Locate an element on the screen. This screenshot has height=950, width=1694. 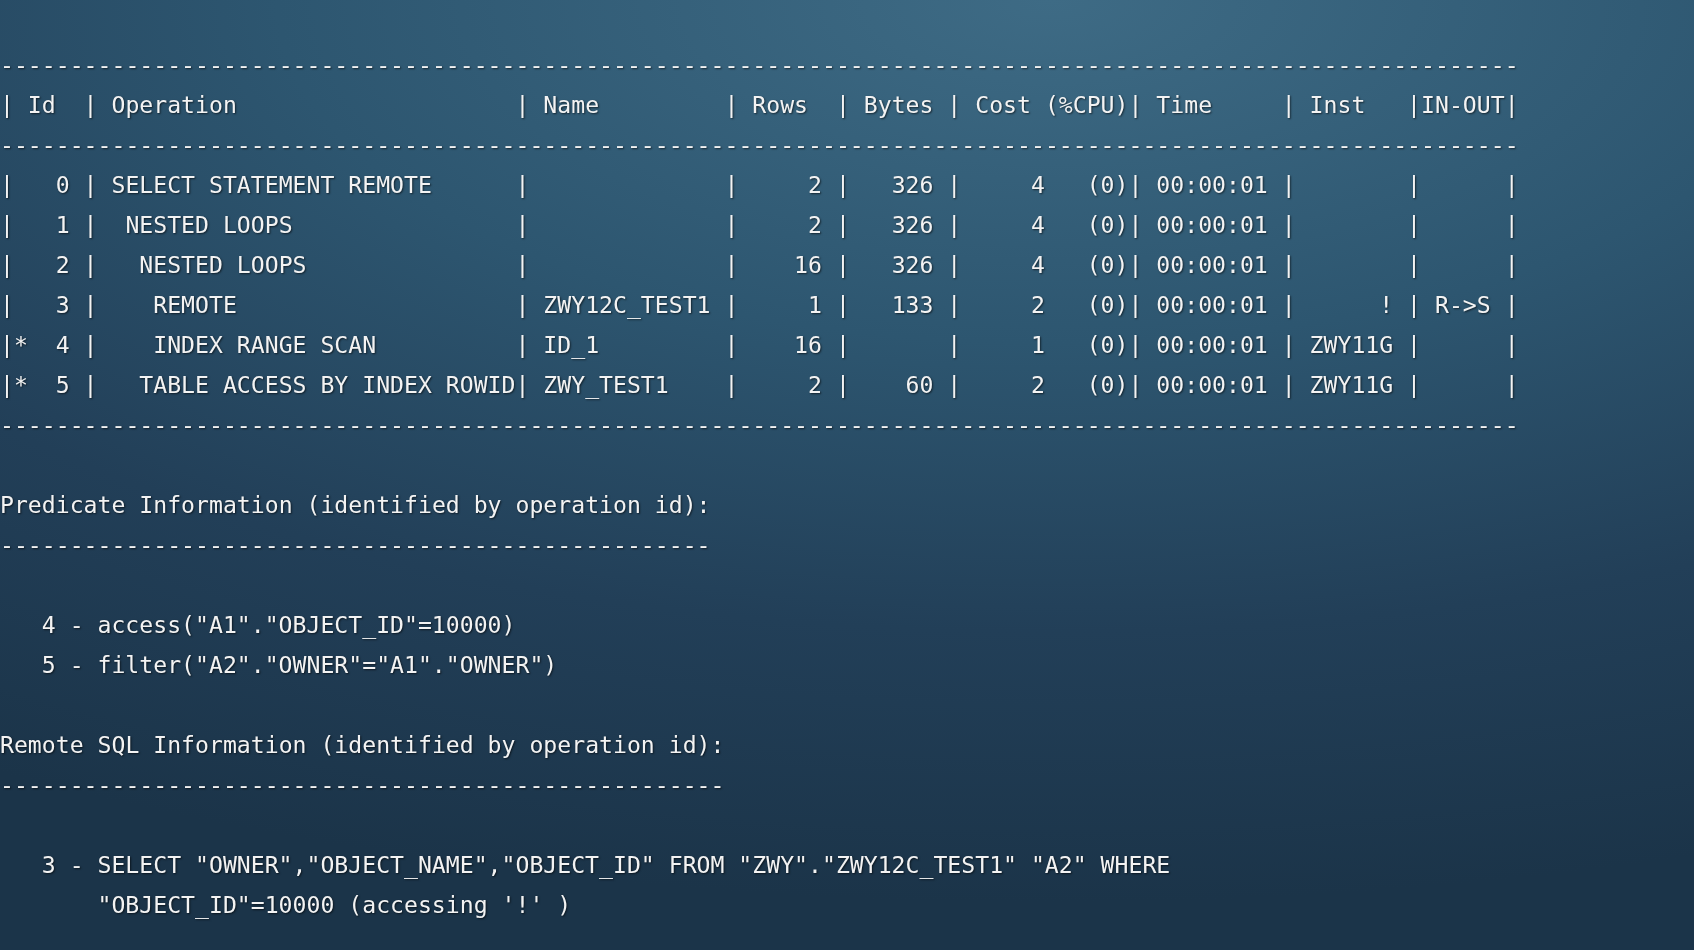
table-row-text: |* 4 | INDEX RANGE SCAN | ID_1 | 16 | | 1 (0)| 00:00:01 | ZWY11G | | is located at coordinates (759, 346).